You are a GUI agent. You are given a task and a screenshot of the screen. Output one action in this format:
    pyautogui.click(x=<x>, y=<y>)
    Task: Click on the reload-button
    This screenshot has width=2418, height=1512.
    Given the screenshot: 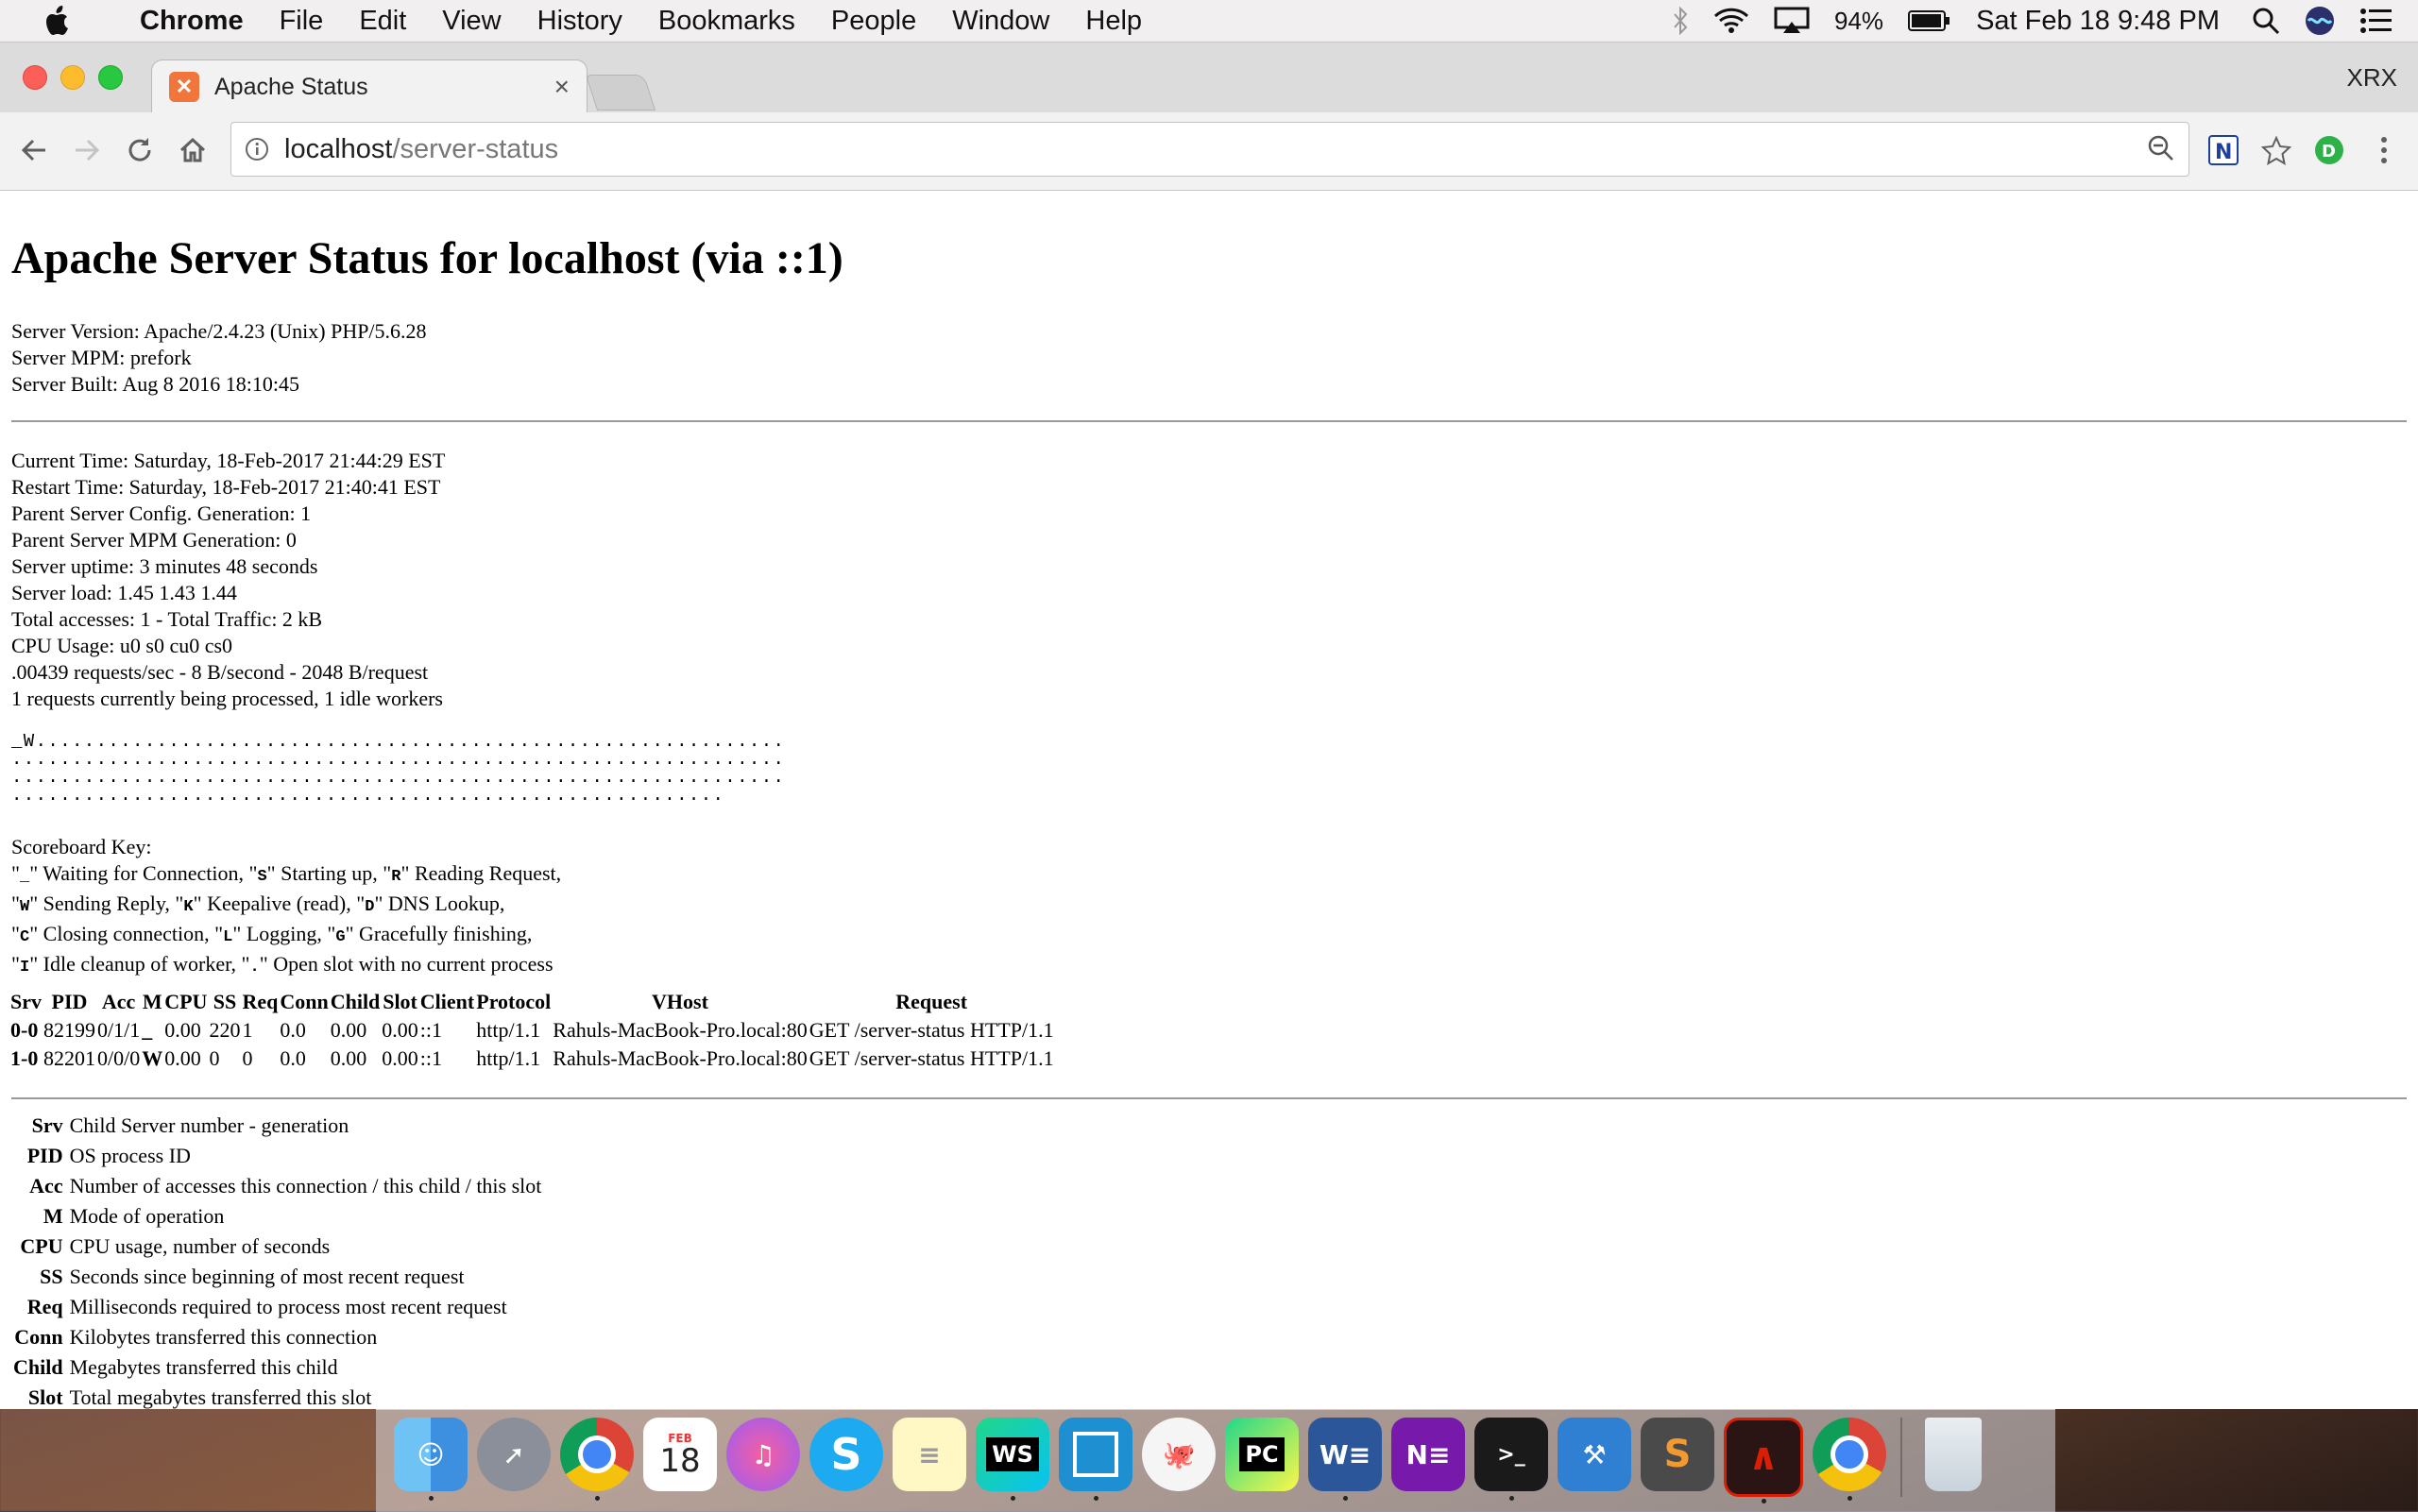 What is the action you would take?
    pyautogui.click(x=140, y=150)
    